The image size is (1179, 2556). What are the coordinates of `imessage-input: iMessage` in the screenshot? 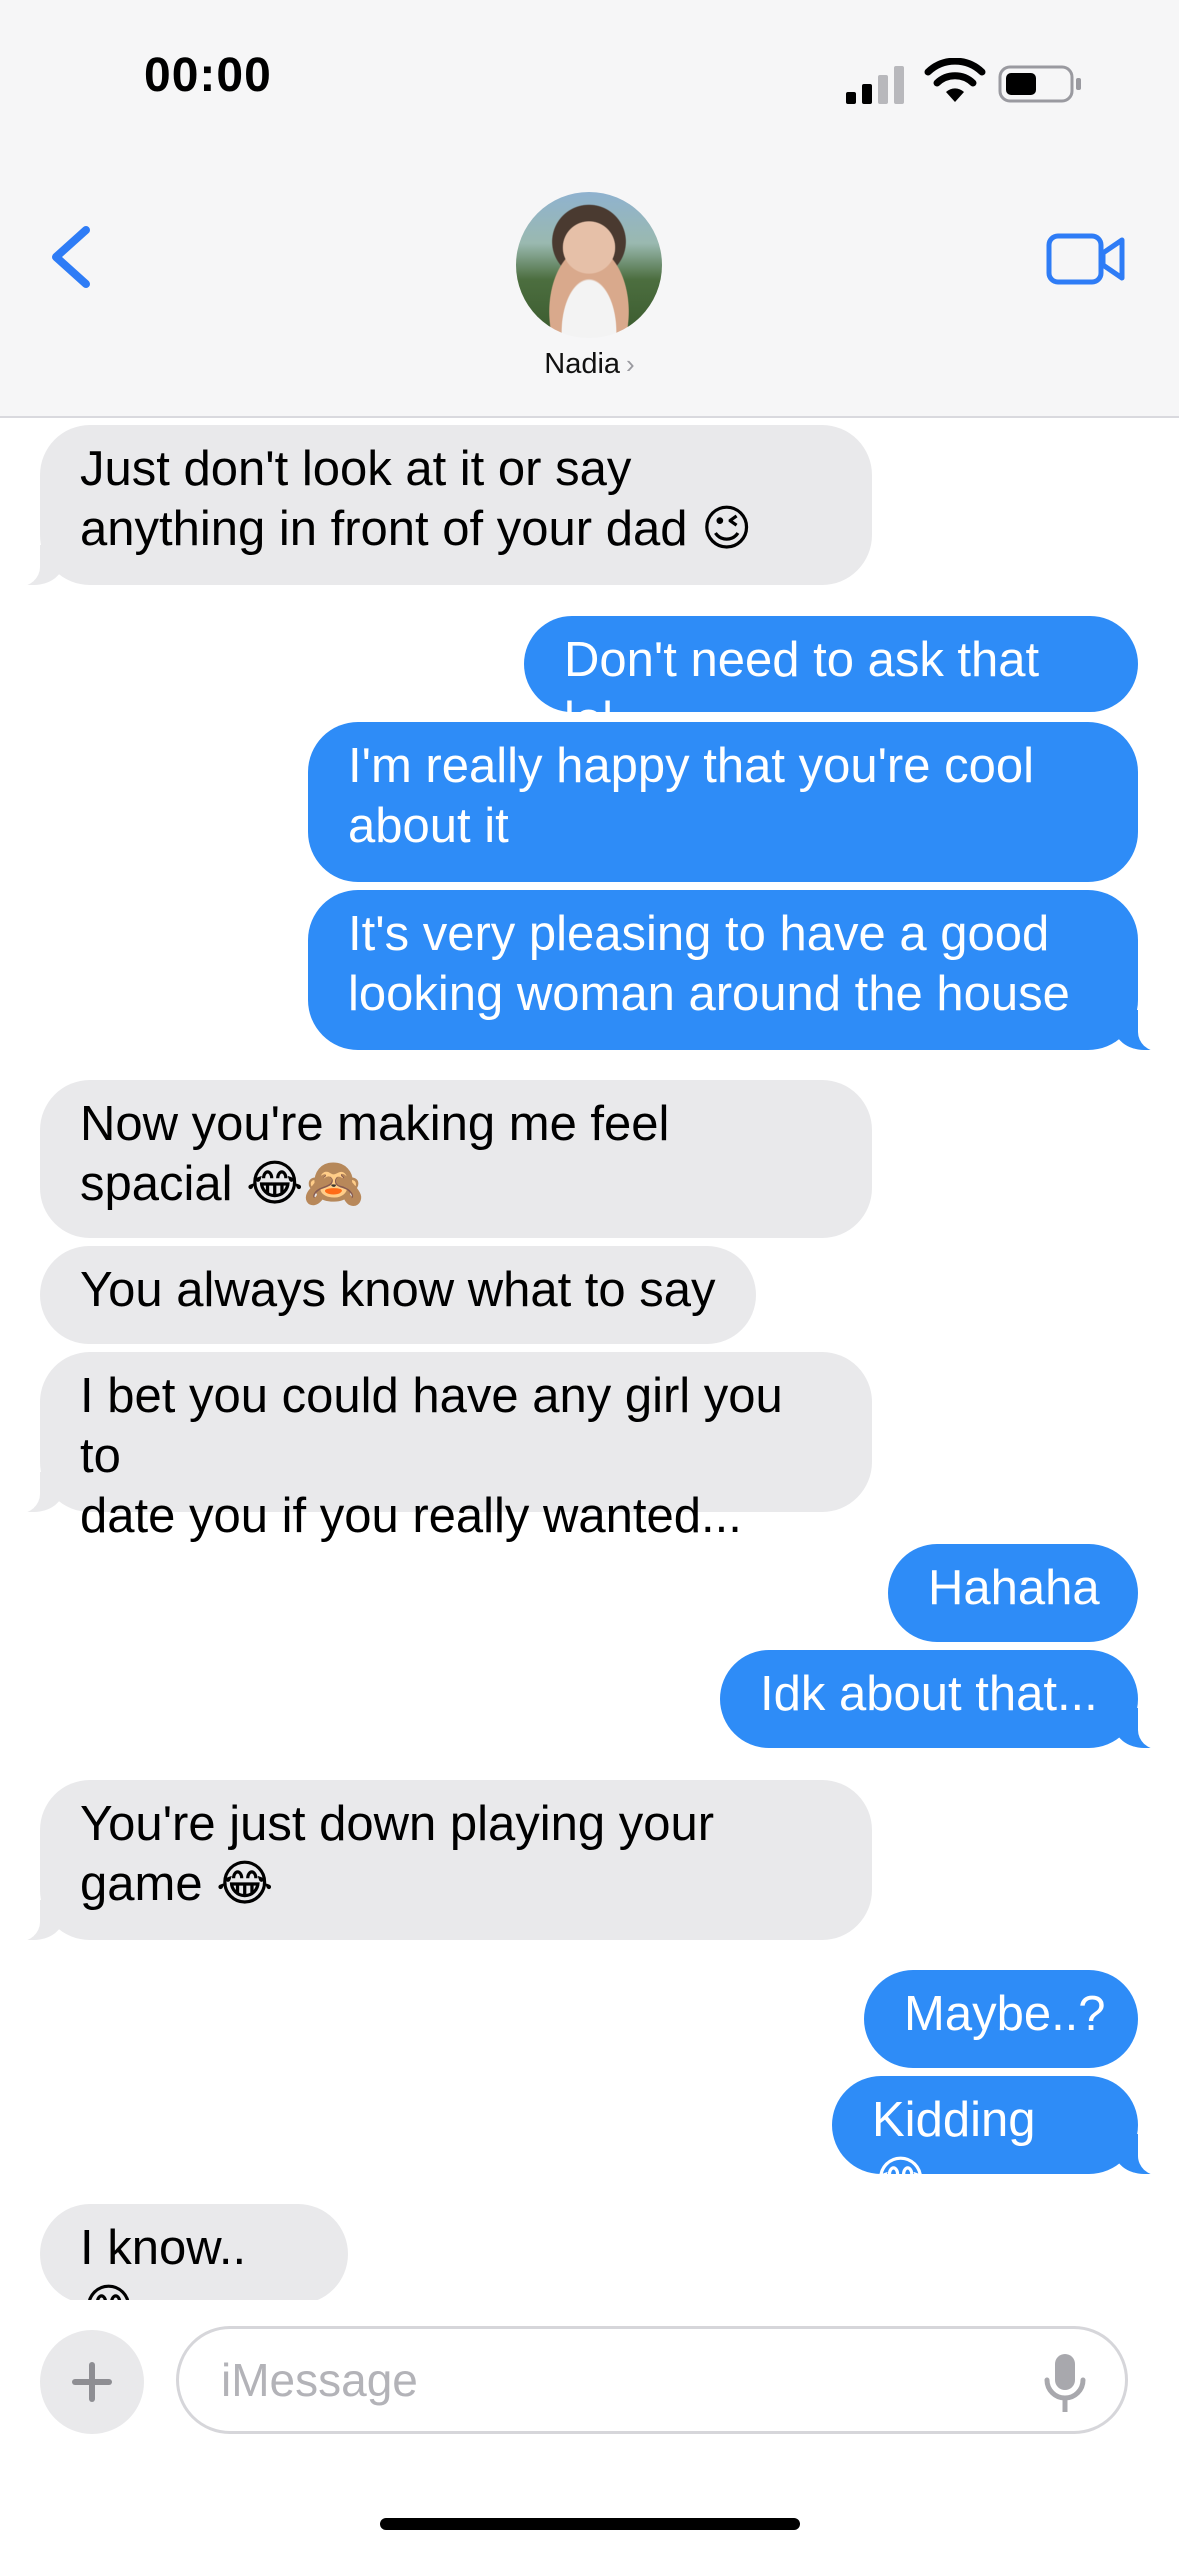 It's located at (652, 2380).